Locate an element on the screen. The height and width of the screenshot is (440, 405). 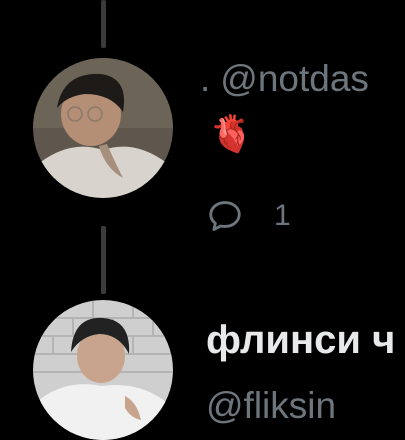
reply-count: 1 is located at coordinates (282, 215).